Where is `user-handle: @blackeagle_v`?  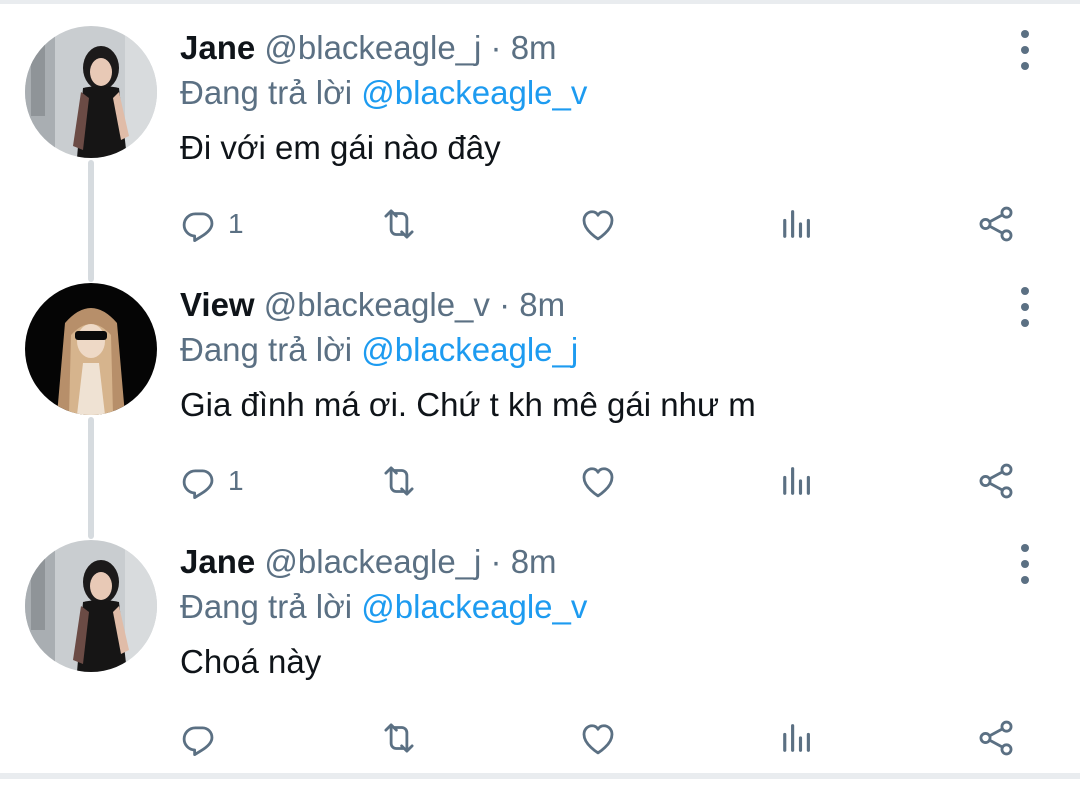
user-handle: @blackeagle_v is located at coordinates (377, 304).